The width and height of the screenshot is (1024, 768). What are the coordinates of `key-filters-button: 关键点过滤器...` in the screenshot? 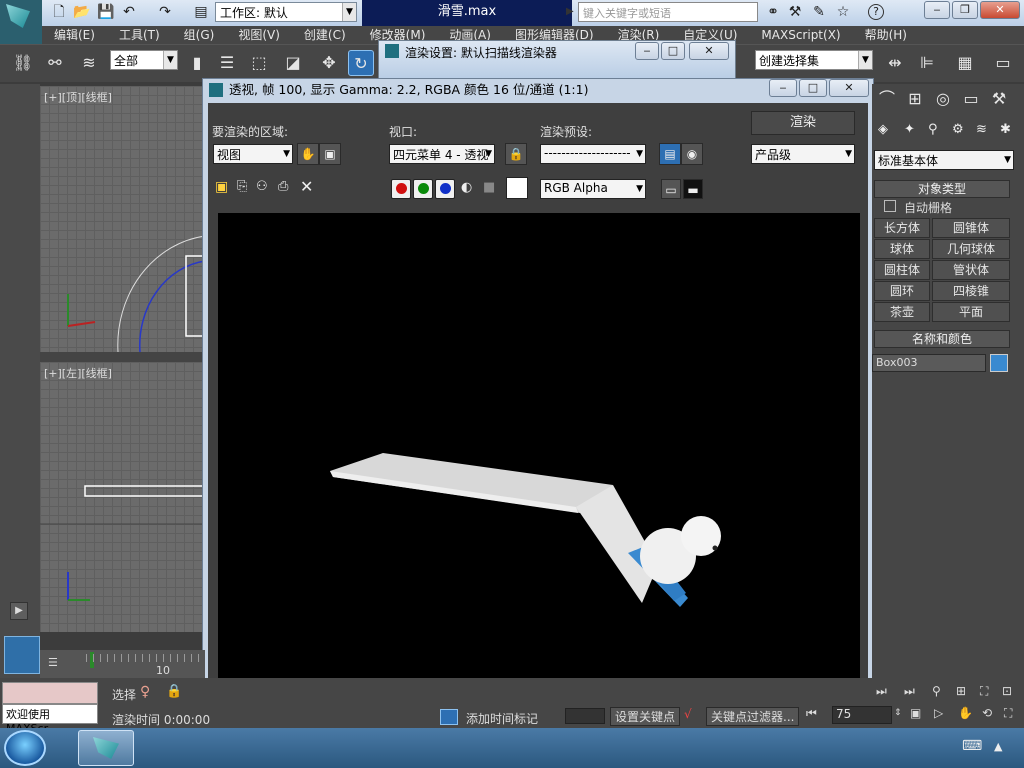 It's located at (753, 716).